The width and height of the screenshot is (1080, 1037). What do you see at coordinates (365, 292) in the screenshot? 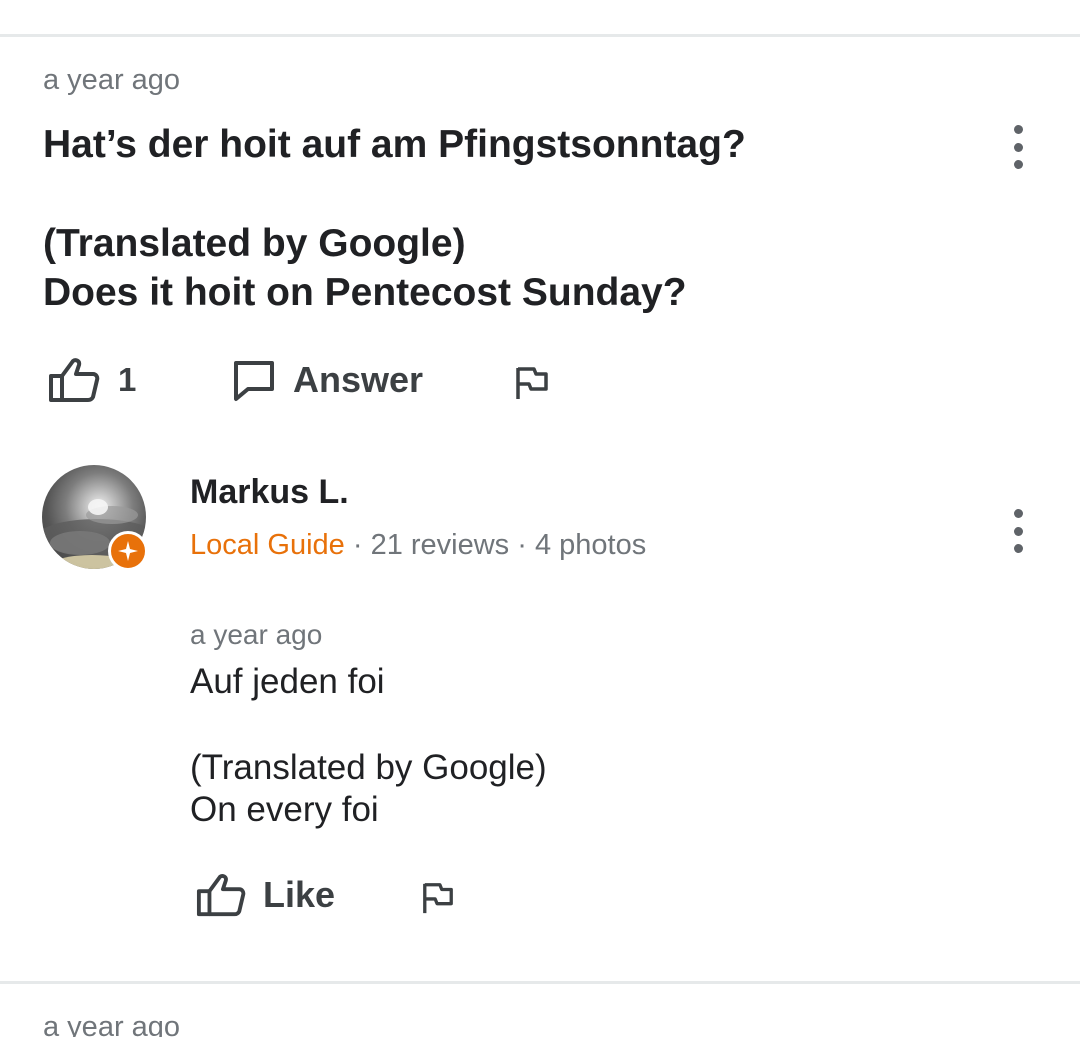
I see `question-translated-text: Does it hoit on Pentecost Sunday?` at bounding box center [365, 292].